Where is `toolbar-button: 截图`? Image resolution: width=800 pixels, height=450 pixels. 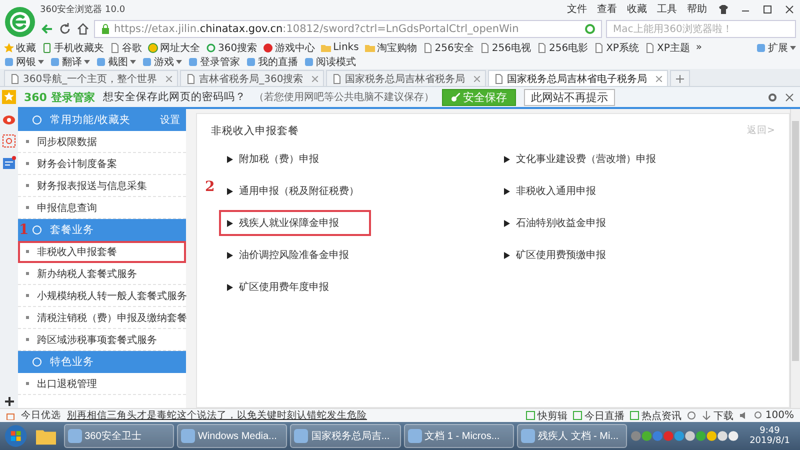
toolbar-button: 截图 is located at coordinates (116, 61).